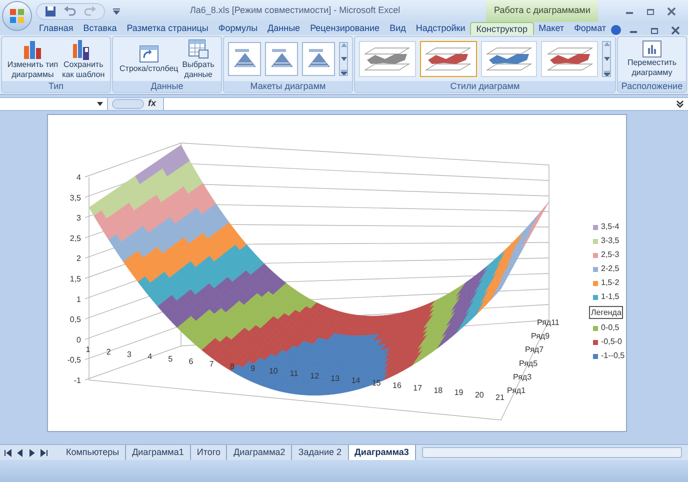 The height and width of the screenshot is (482, 688). What do you see at coordinates (191, 361) in the screenshot?
I see `axis-label: 6` at bounding box center [191, 361].